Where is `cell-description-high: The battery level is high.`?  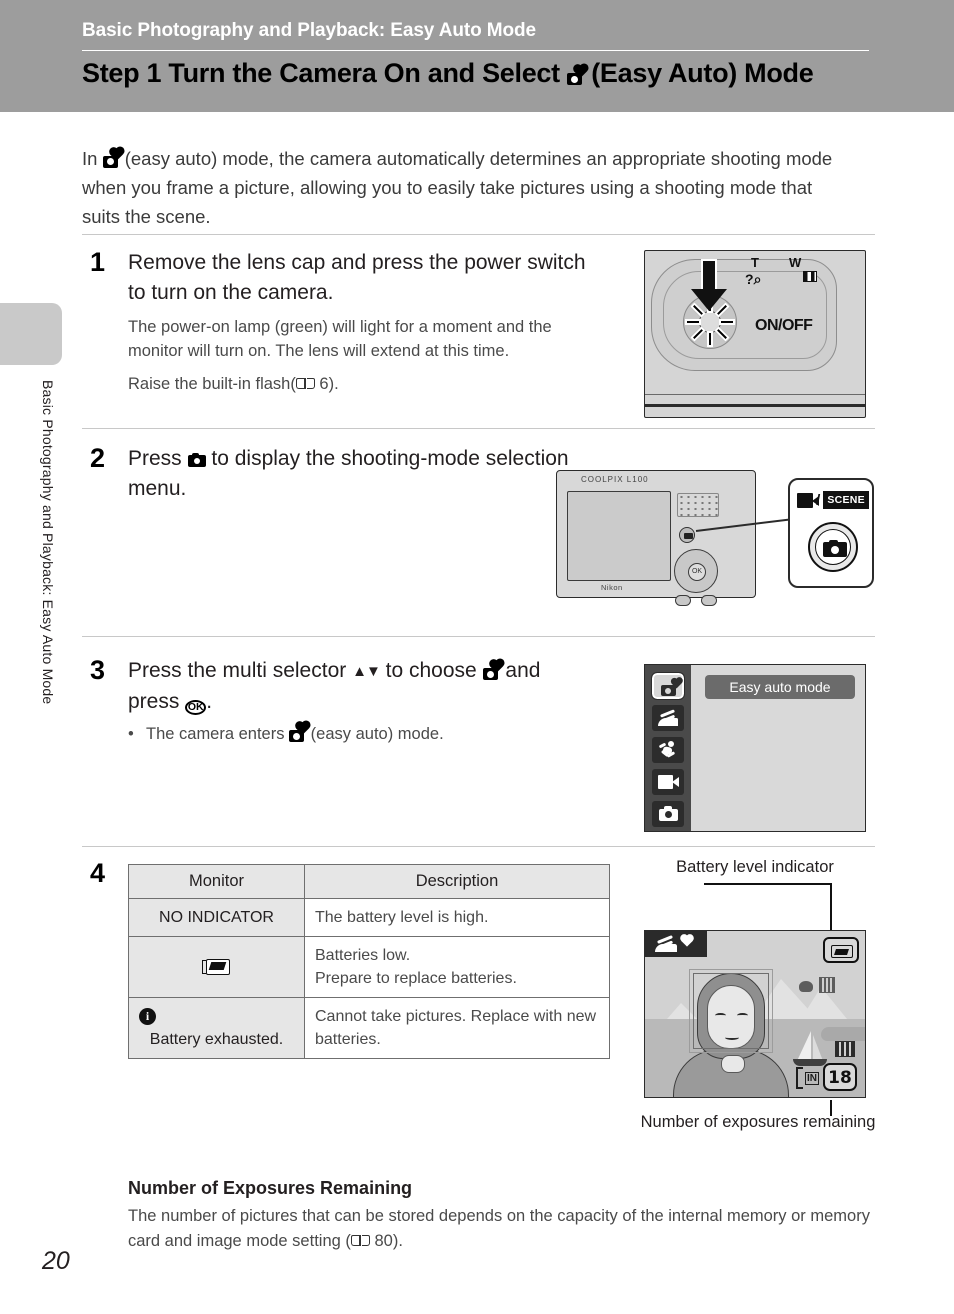
cell-description-high: The battery level is high. is located at coordinates (457, 917).